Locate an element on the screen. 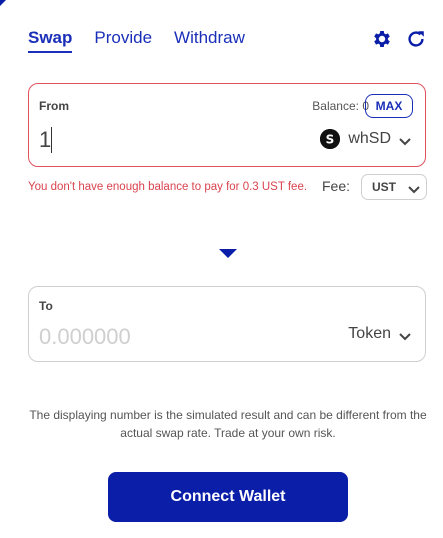 This screenshot has height=538, width=443. connect-wallet-button: Connect Wallet is located at coordinates (228, 497).